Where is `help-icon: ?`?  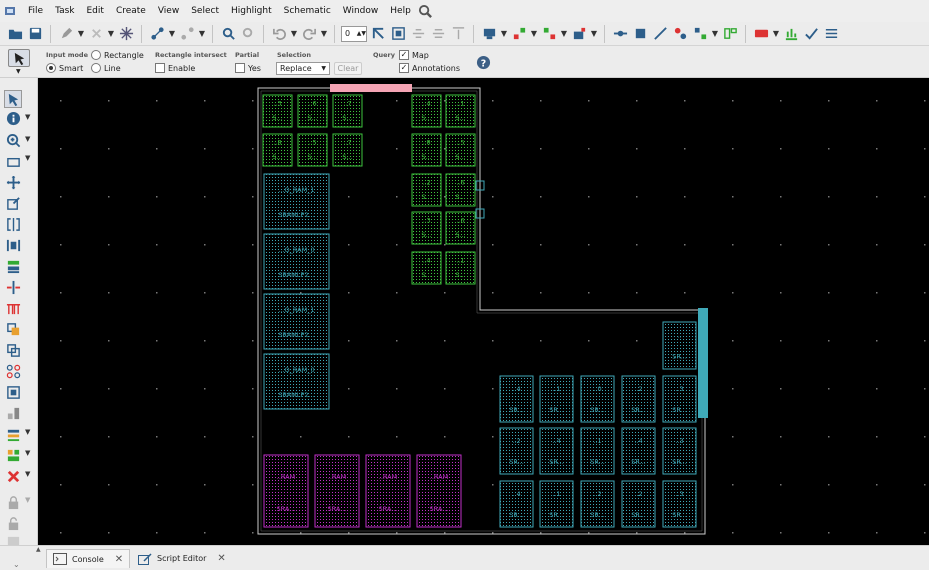 help-icon: ? is located at coordinates (483, 62).